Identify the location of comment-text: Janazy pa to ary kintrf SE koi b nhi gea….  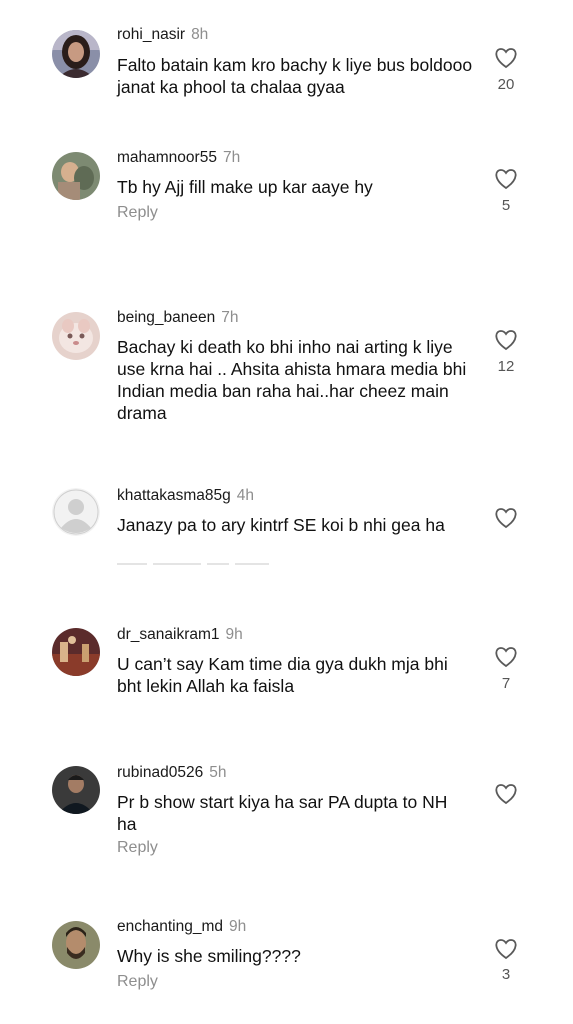
(281, 525).